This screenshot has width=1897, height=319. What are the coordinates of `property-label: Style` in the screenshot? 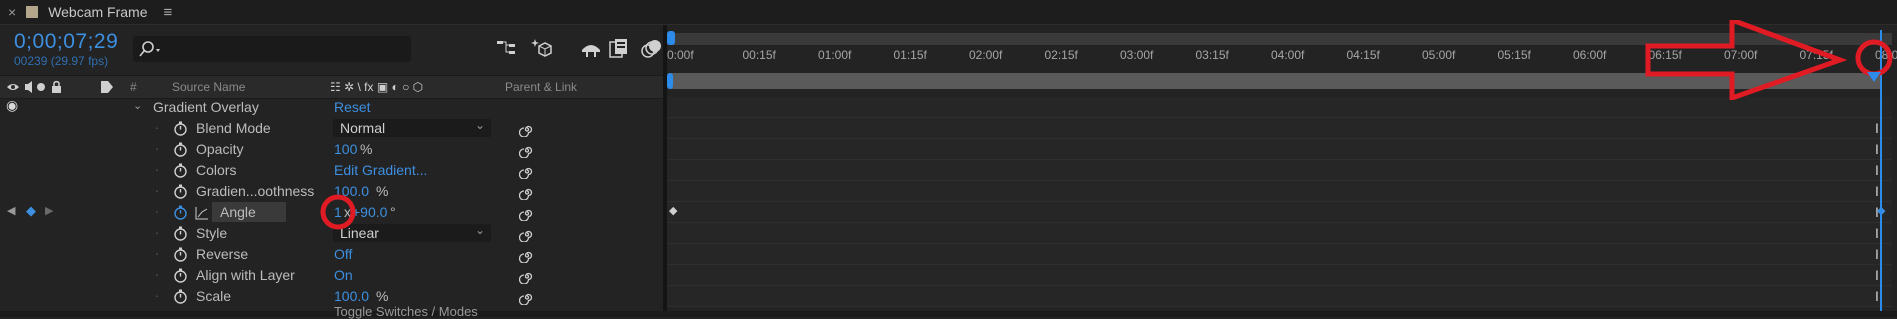 It's located at (212, 233).